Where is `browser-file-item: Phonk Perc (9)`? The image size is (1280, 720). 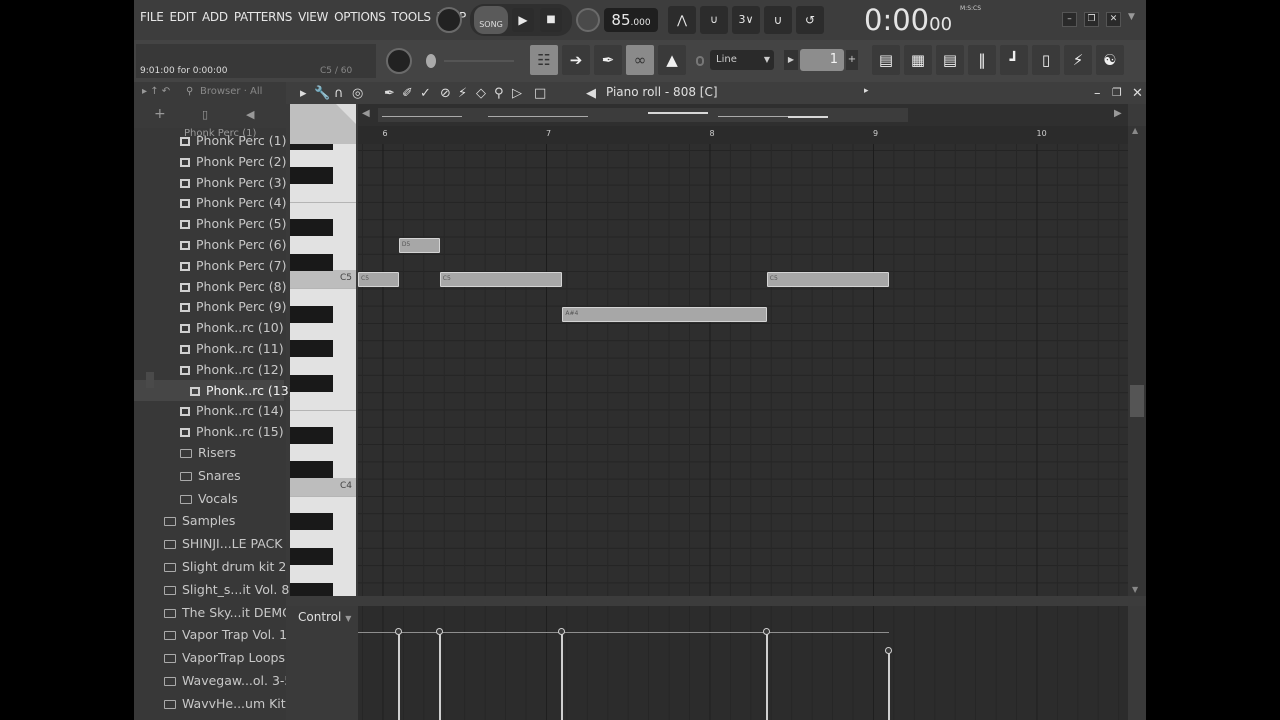 browser-file-item: Phonk Perc (9) is located at coordinates (210, 306).